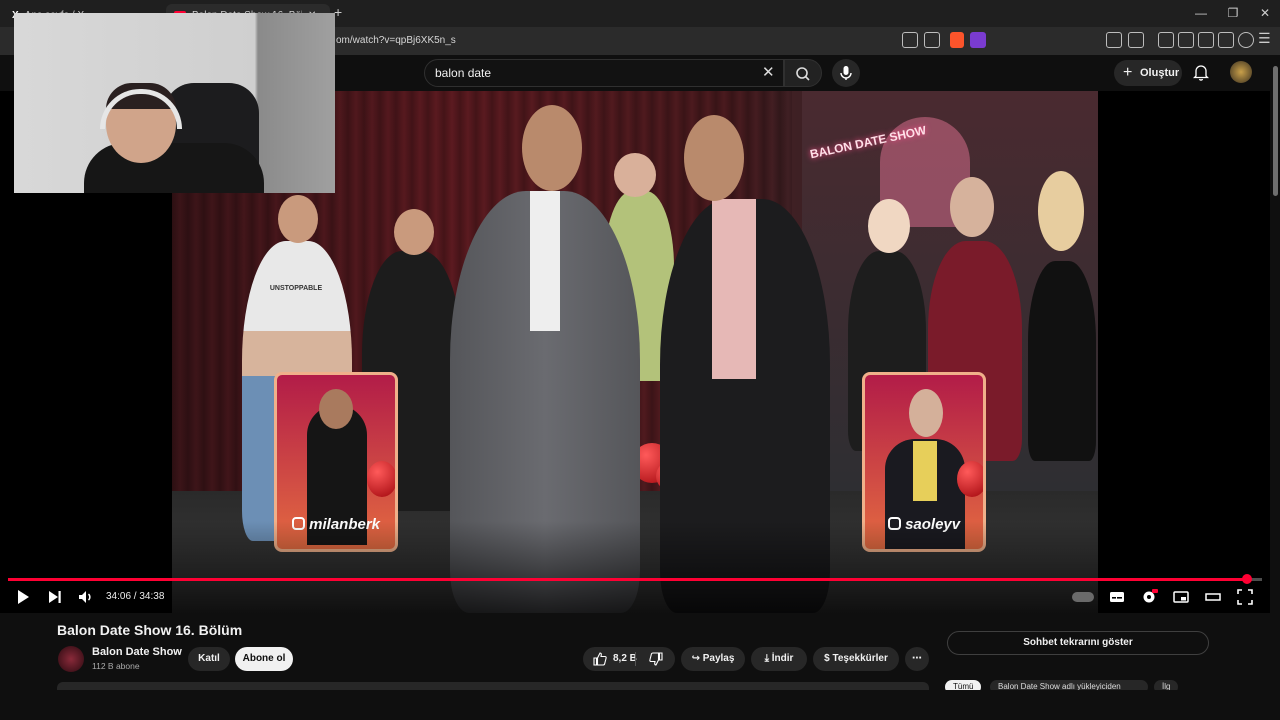 The image size is (1280, 720). I want to click on fullscreen-button, so click(1245, 597).